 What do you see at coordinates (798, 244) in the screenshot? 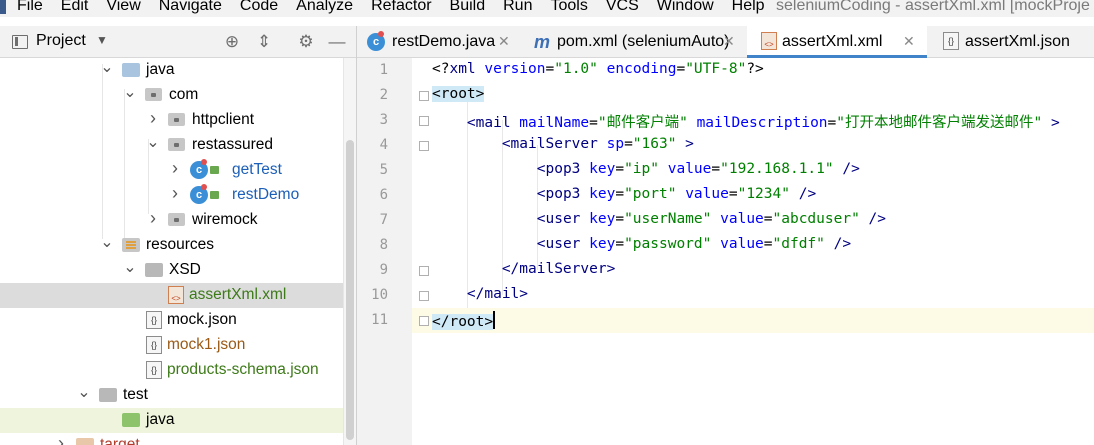
I see `code-token: "dfdf"` at bounding box center [798, 244].